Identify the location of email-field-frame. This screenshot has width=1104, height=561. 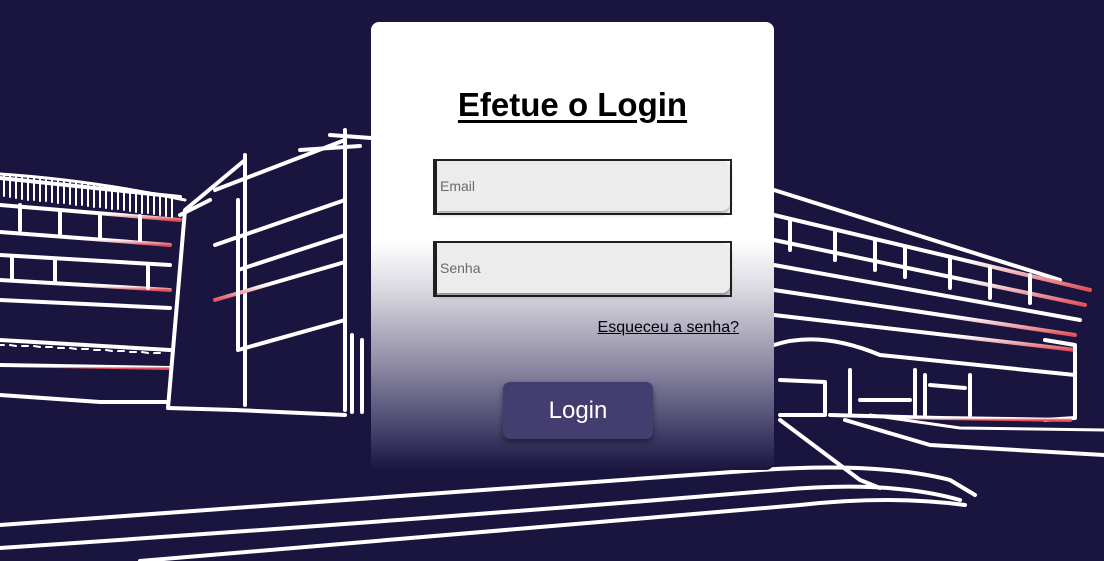
(582, 187).